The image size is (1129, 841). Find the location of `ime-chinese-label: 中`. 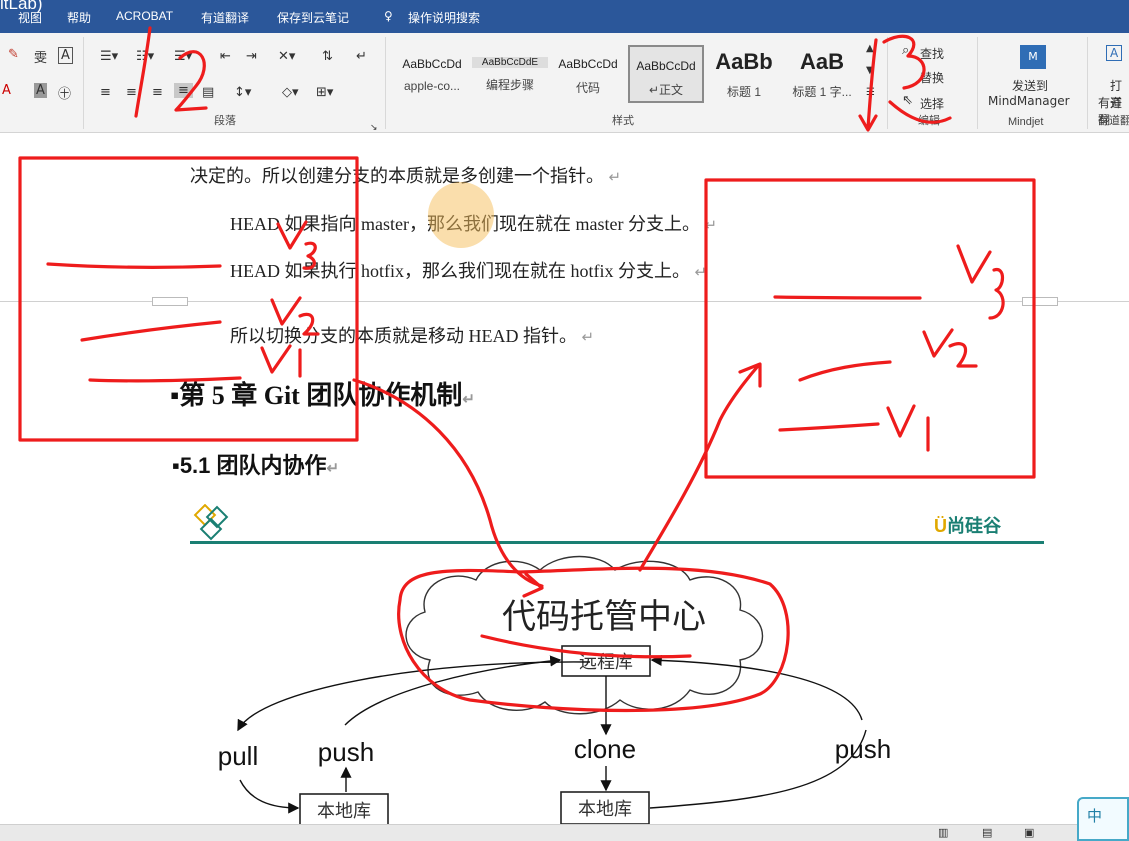

ime-chinese-label: 中 is located at coordinates (1095, 816).